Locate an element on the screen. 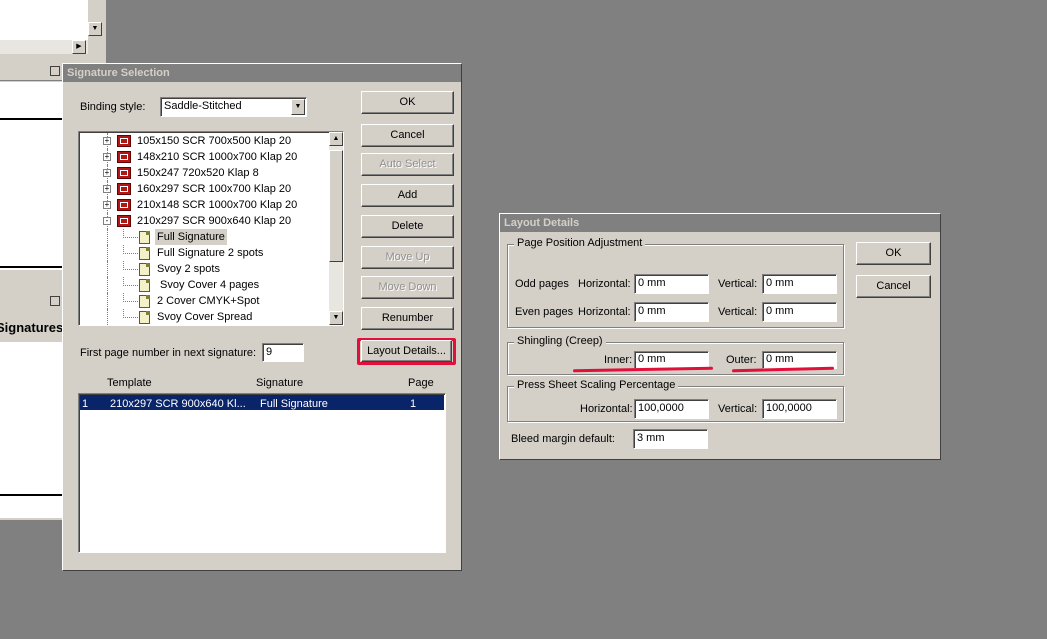 Image resolution: width=1047 pixels, height=639 pixels. tree-signature-item: Svoy Cover Spread is located at coordinates (204, 317).